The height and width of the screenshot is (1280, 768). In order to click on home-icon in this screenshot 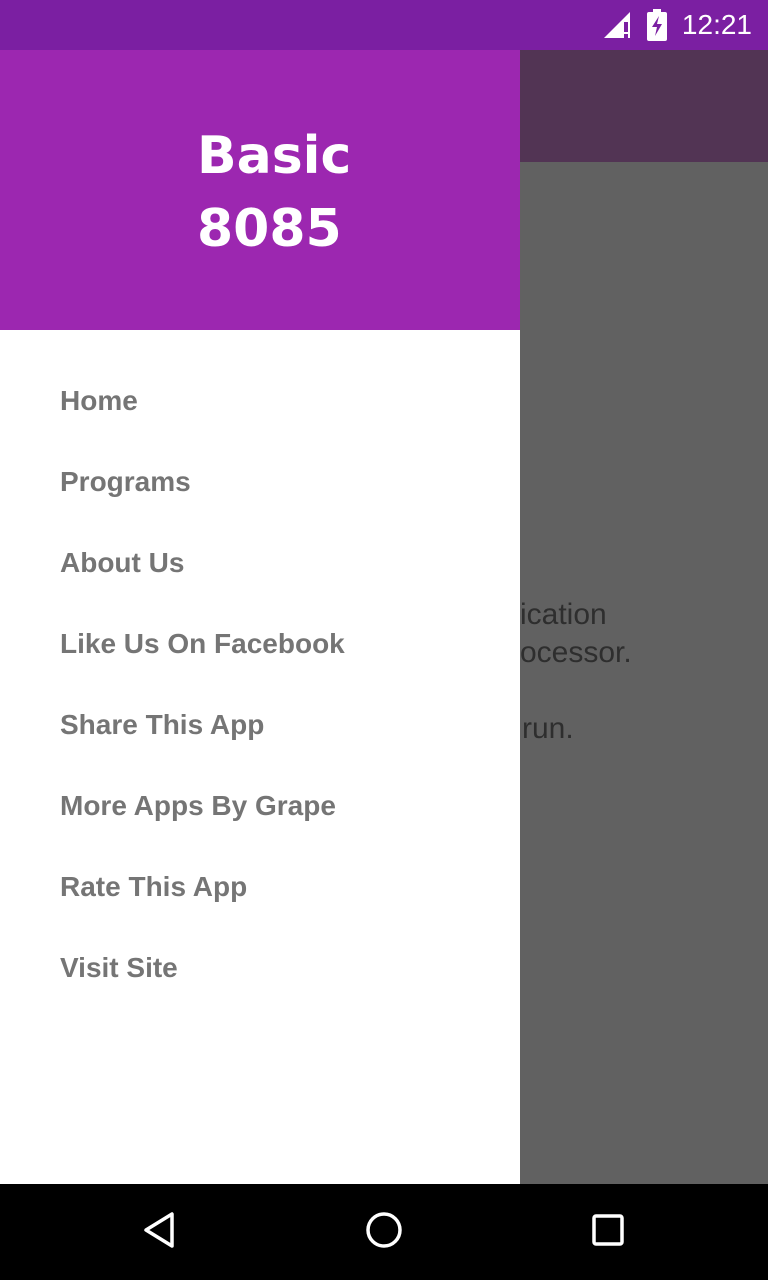, I will do `click(384, 1232)`.